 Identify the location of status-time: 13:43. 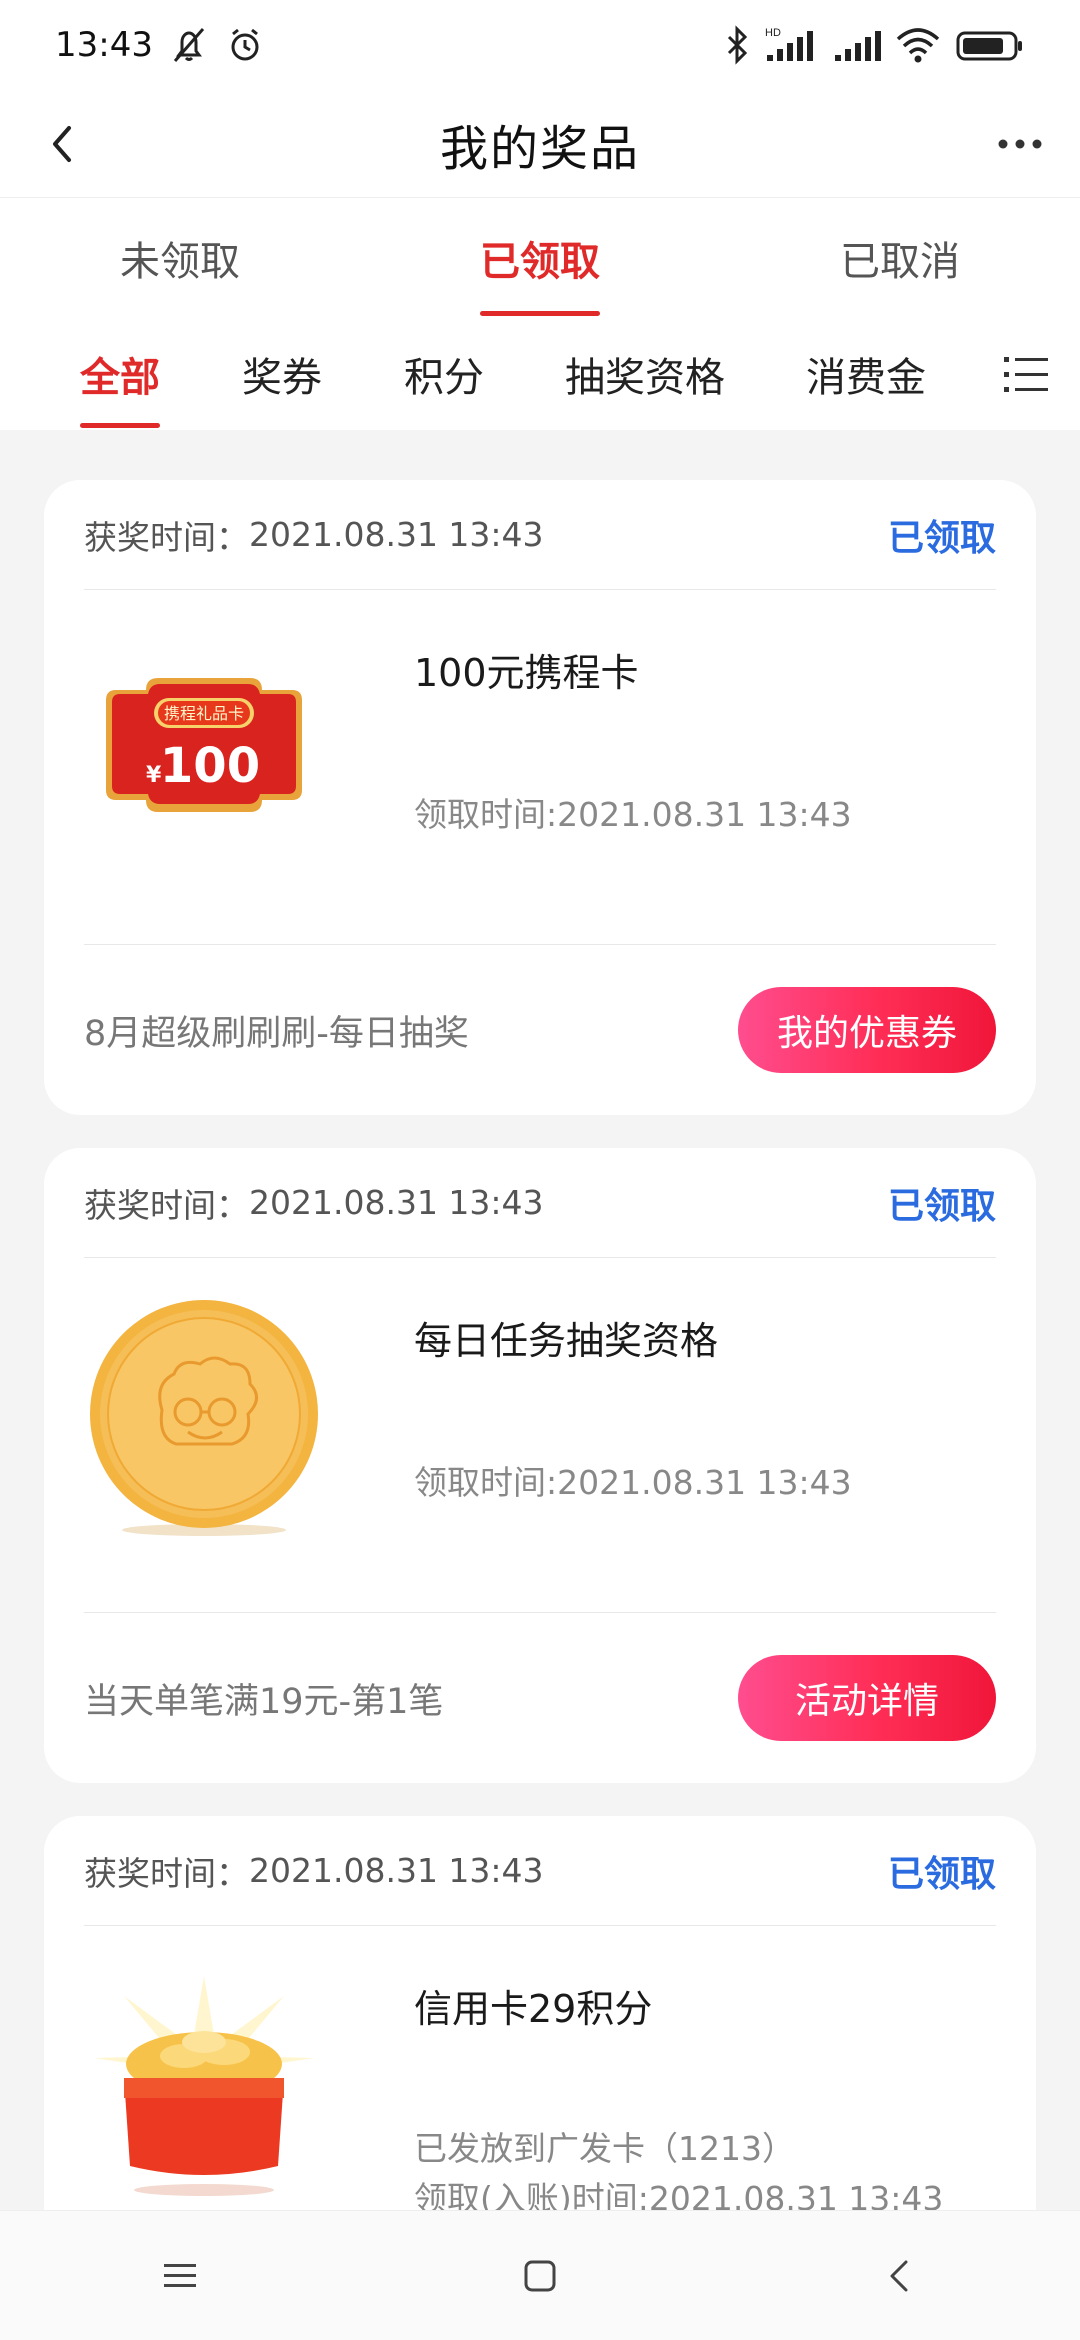
(104, 45).